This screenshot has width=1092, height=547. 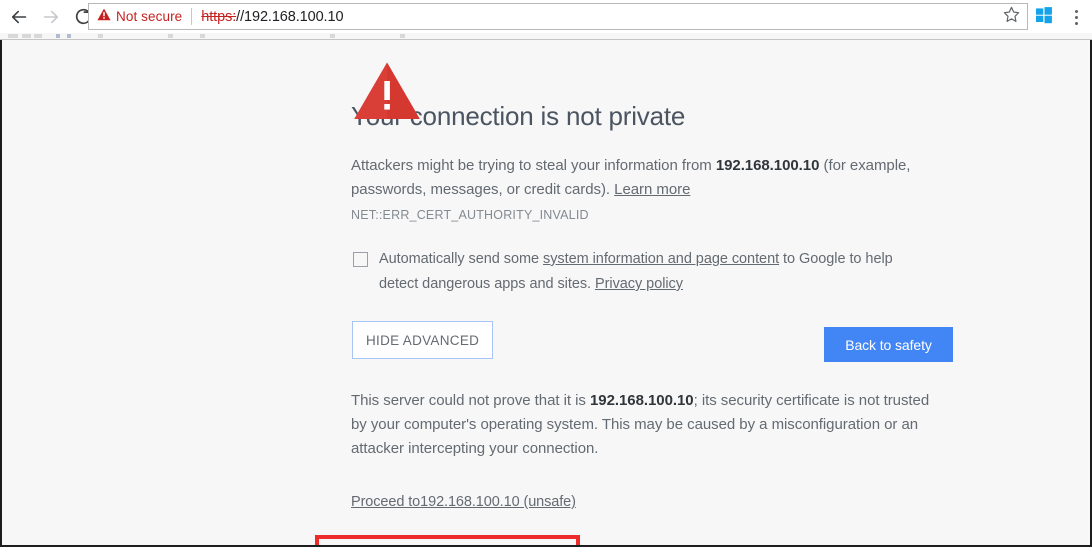 What do you see at coordinates (290, 16) in the screenshot?
I see `url-host-path: //192.168.100.10` at bounding box center [290, 16].